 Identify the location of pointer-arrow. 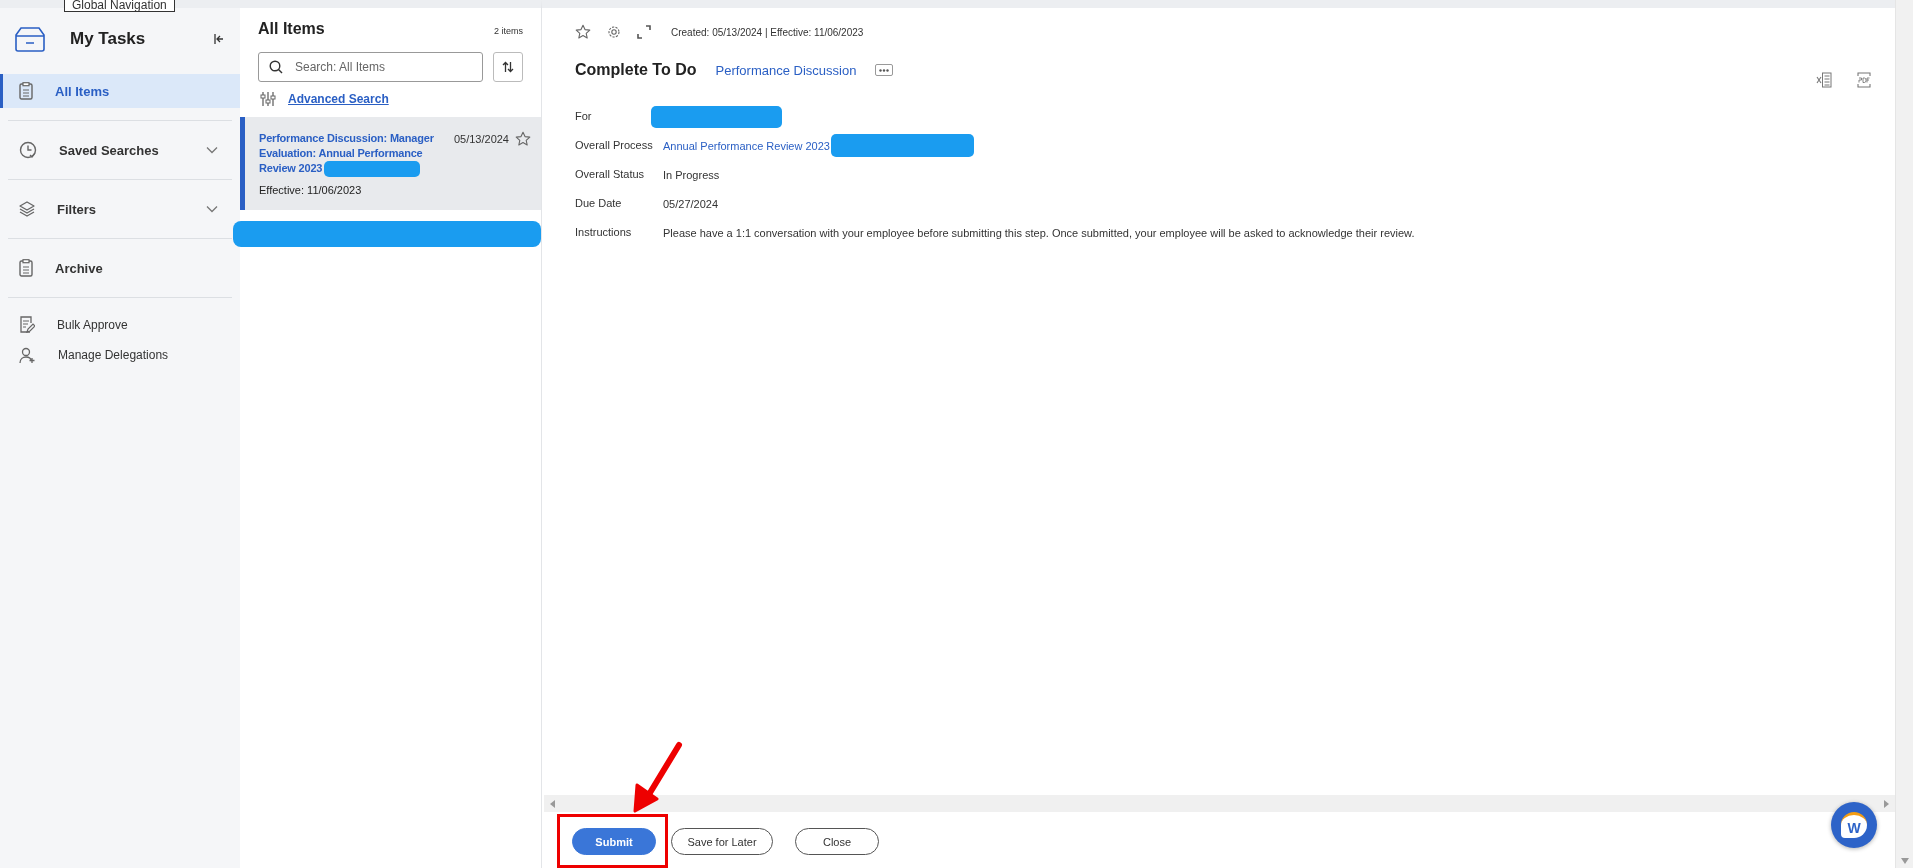
(658, 777).